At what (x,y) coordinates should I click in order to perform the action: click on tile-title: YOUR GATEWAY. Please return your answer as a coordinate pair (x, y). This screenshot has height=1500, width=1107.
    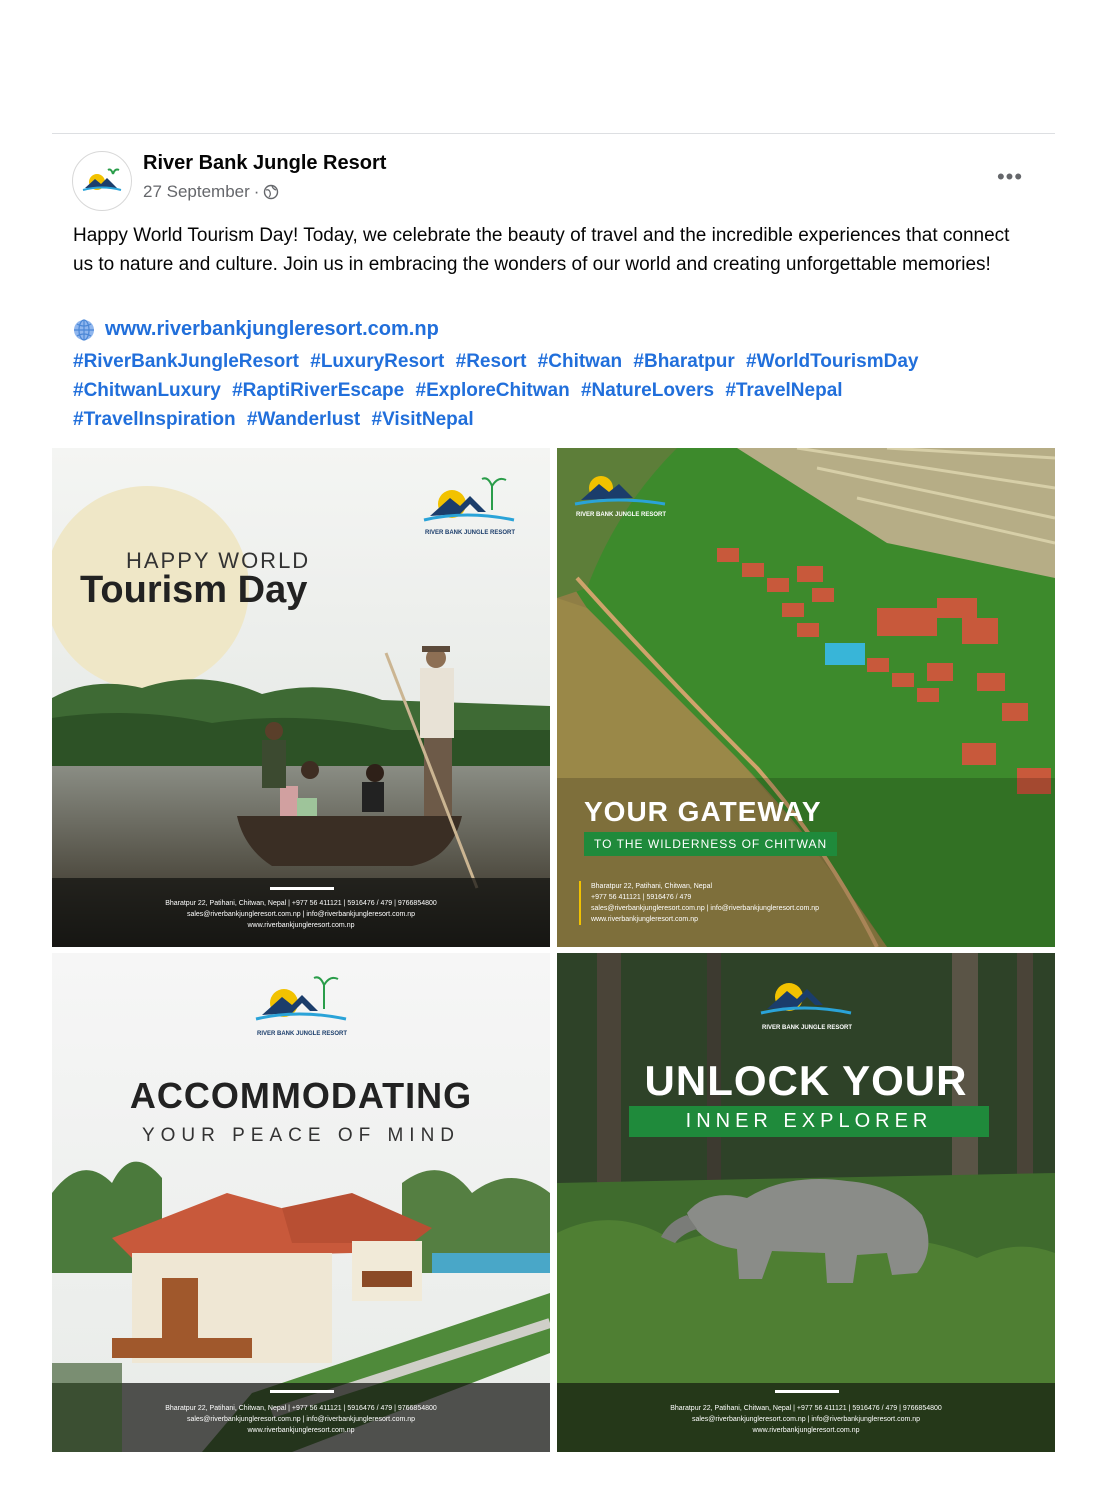
    Looking at the image, I should click on (703, 811).